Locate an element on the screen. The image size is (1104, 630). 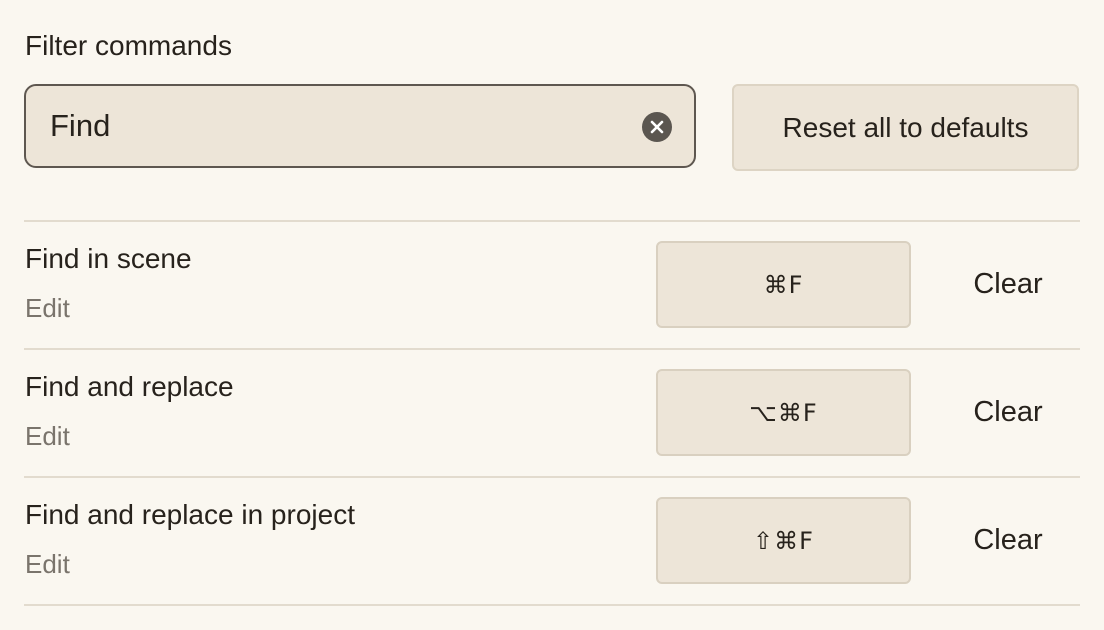
divider is located at coordinates (552, 605).